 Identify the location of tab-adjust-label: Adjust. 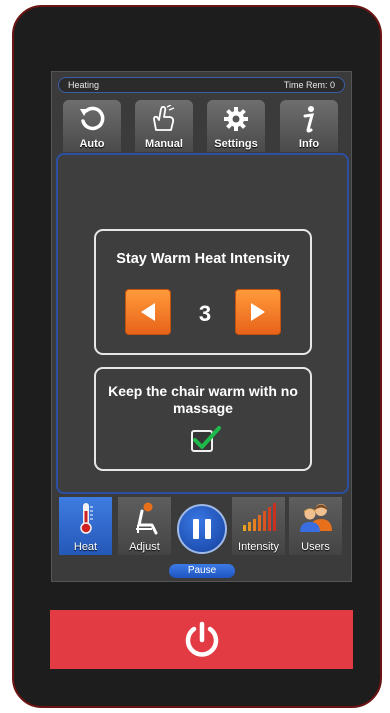
(144, 547).